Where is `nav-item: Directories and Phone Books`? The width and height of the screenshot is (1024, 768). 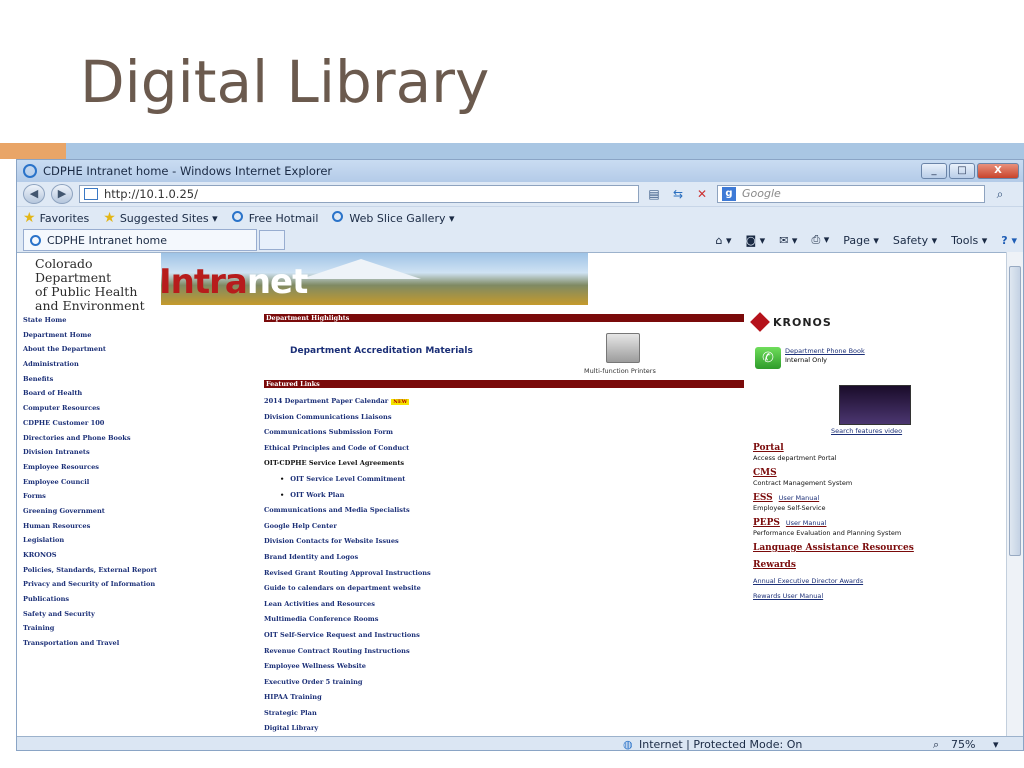
nav-item: Directories and Phone Books is located at coordinates (133, 438).